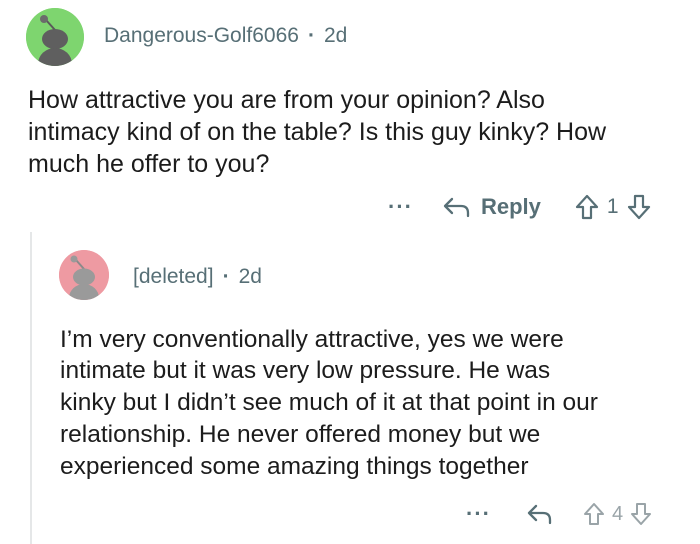  Describe the element at coordinates (559, 514) in the screenshot. I see `reply-action-bar: ··· 4` at that location.